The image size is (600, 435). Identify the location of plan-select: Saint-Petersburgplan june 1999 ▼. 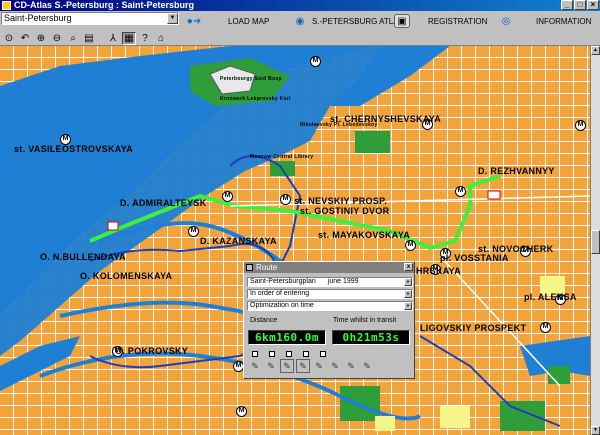
(330, 282).